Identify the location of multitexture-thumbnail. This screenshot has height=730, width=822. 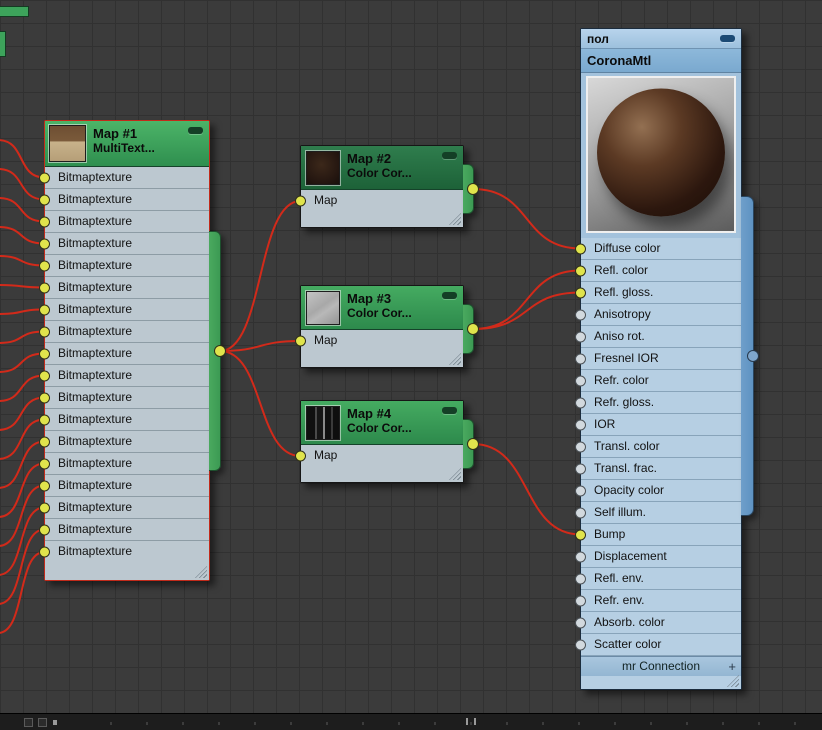
(67, 143).